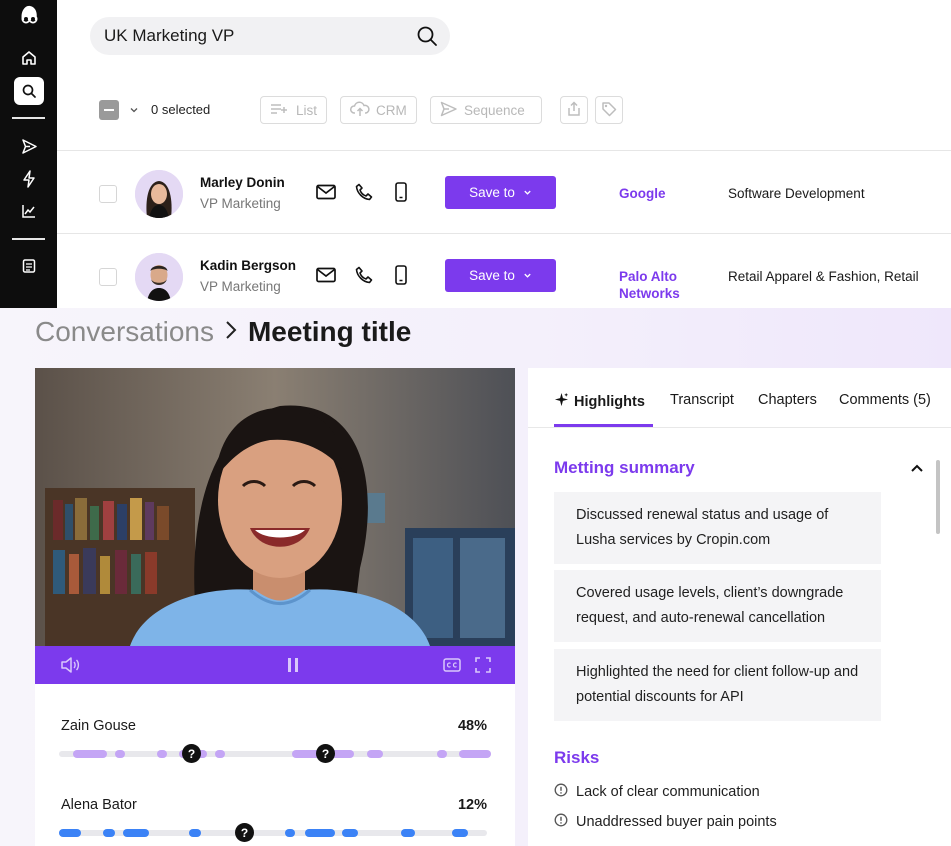 The width and height of the screenshot is (951, 846). I want to click on person-name: Kadin Bergson, so click(248, 265).